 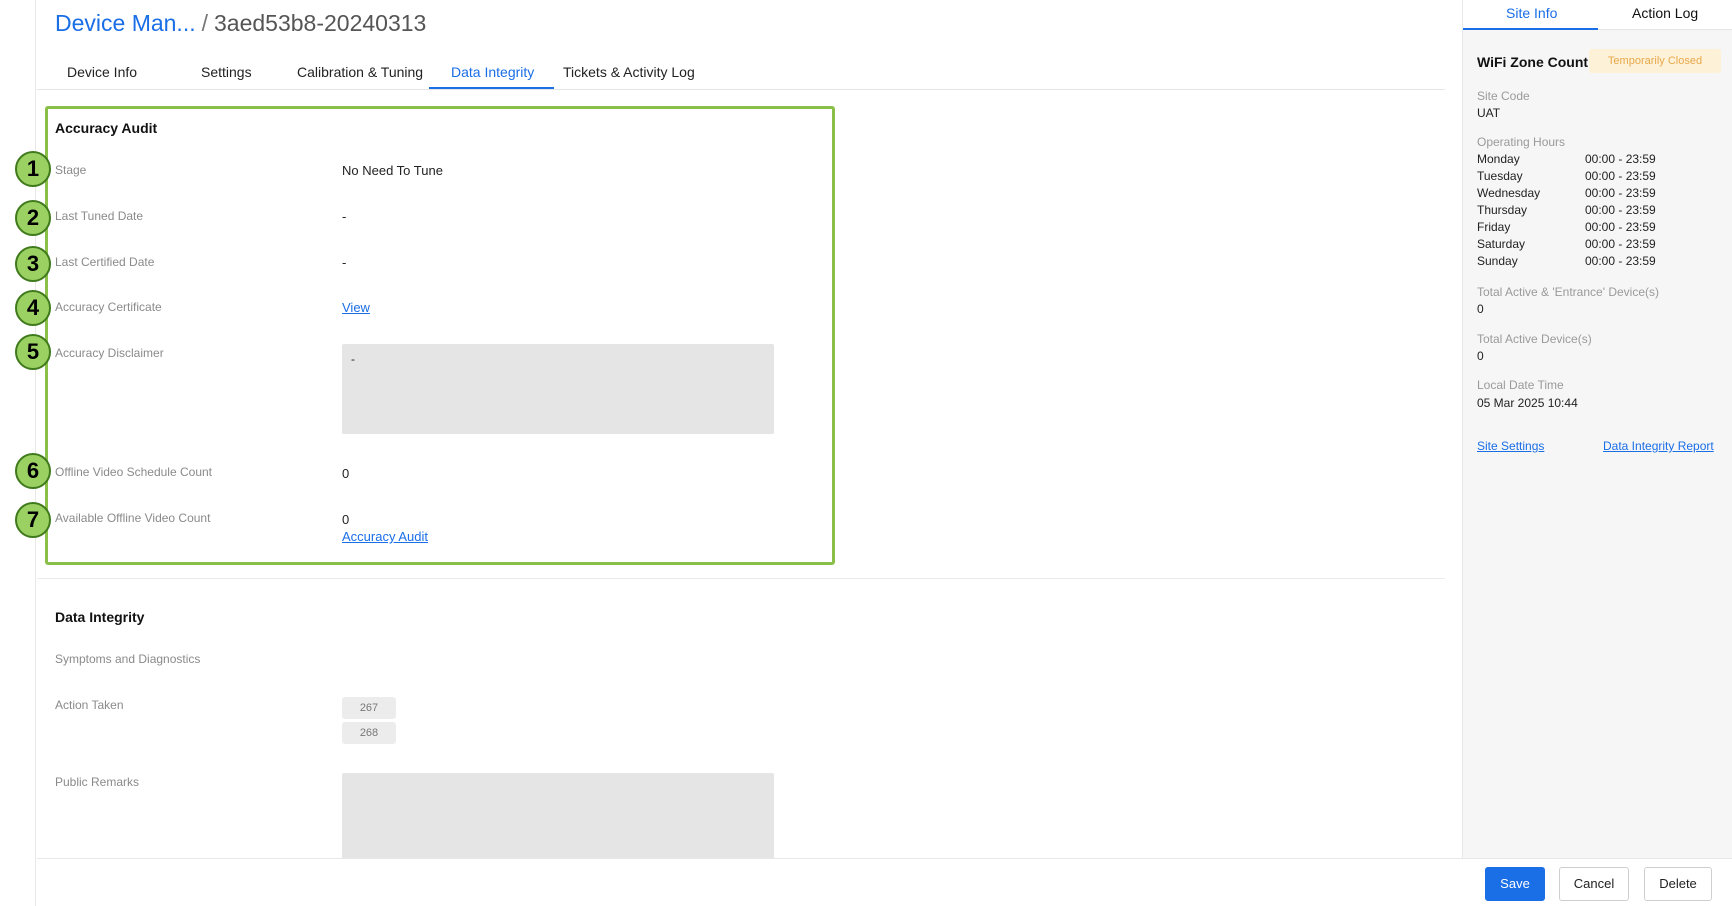 I want to click on status-badge: Temporarily Closed, so click(x=1655, y=61).